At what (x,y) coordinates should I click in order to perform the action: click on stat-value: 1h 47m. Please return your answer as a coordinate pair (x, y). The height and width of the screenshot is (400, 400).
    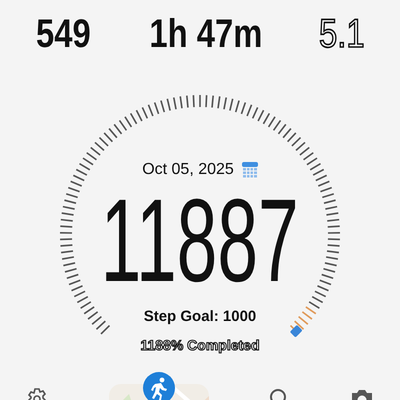
    Looking at the image, I should click on (205, 30).